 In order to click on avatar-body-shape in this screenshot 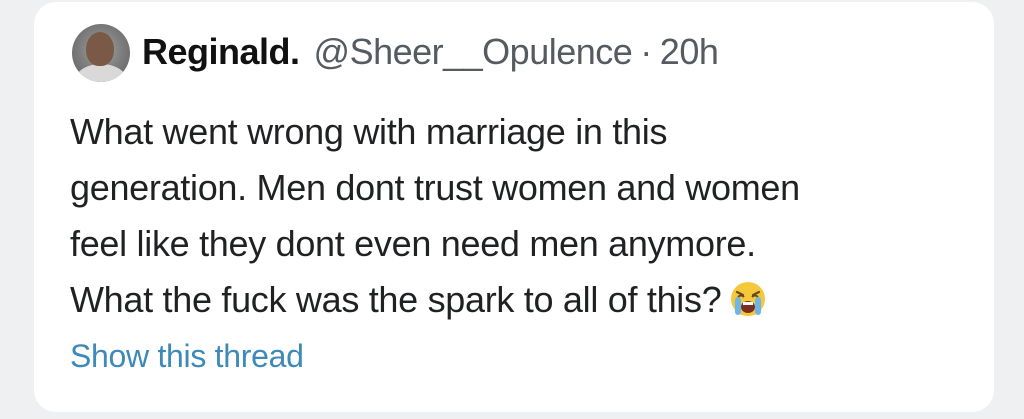, I will do `click(101, 73)`.